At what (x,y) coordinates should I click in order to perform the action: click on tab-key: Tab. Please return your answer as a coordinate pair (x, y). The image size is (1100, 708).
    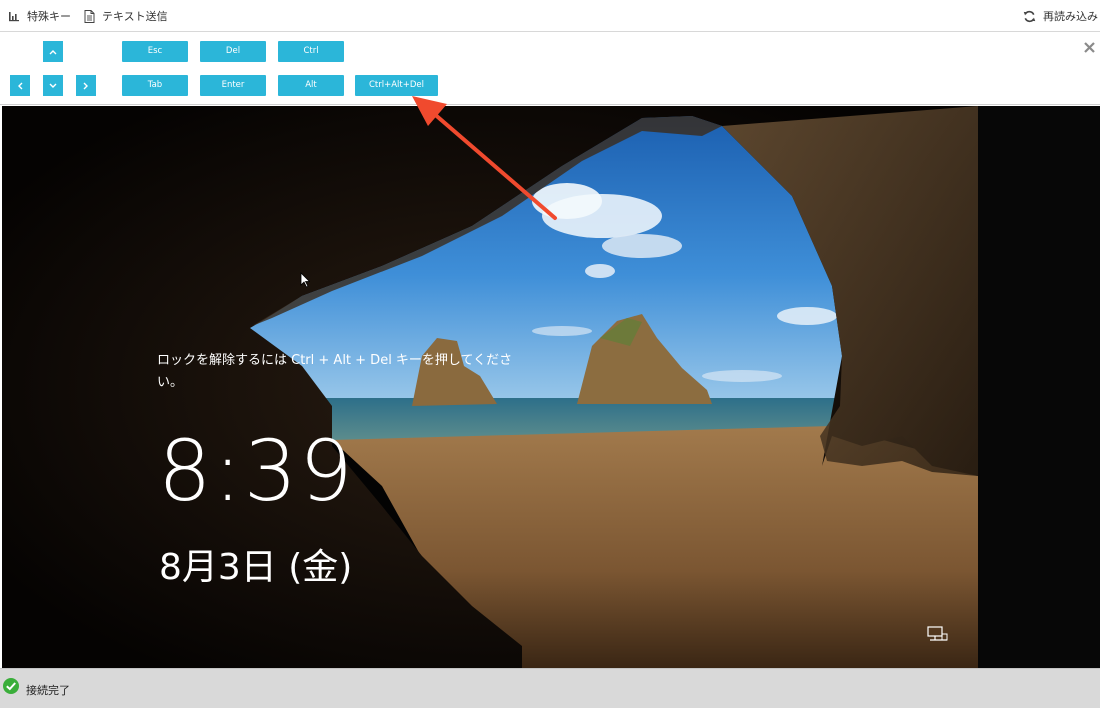
    Looking at the image, I should click on (155, 85).